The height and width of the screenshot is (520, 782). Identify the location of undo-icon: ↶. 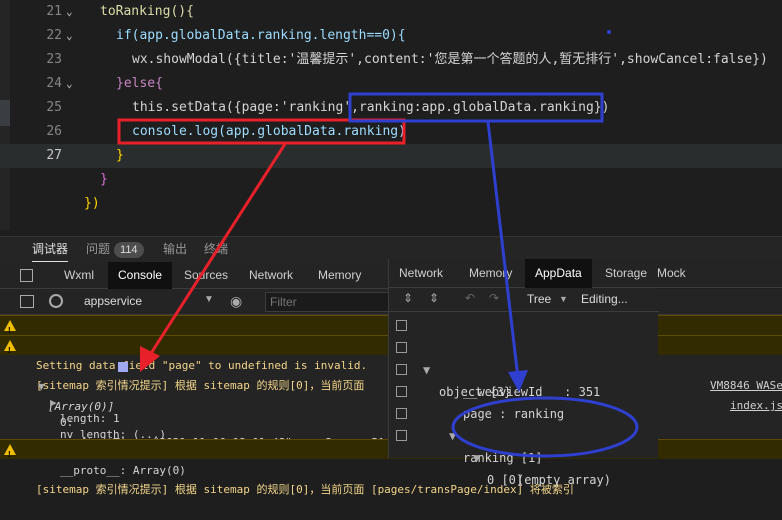
(470, 298).